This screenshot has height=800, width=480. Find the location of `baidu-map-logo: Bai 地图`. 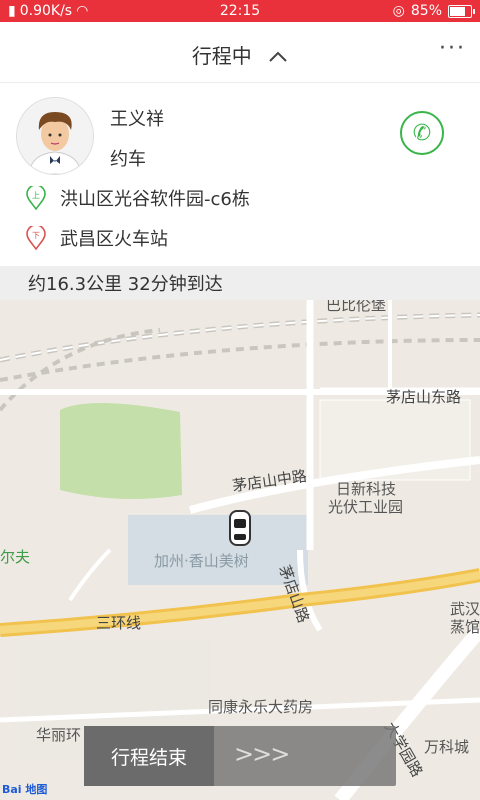

baidu-map-logo: Bai 地图 is located at coordinates (25, 789).